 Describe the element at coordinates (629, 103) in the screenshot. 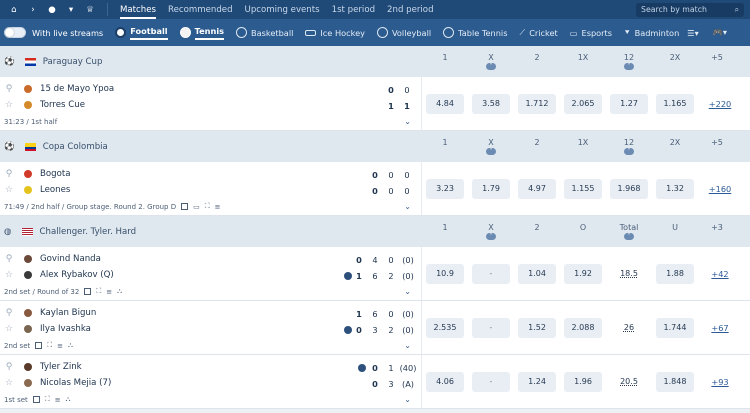

I see `odd-button: 1.27` at that location.